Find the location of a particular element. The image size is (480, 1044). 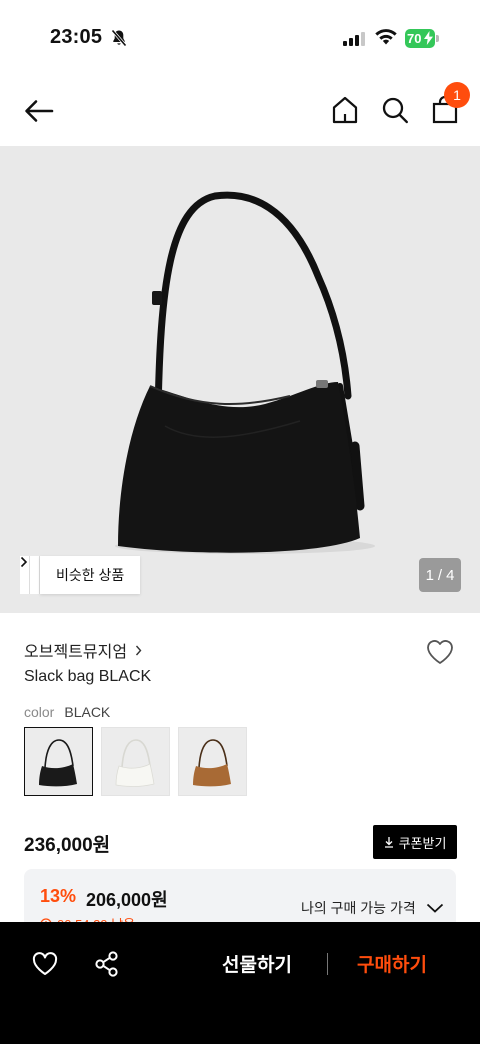

brand-link: 오브젝트뮤지엄 is located at coordinates (83, 650).